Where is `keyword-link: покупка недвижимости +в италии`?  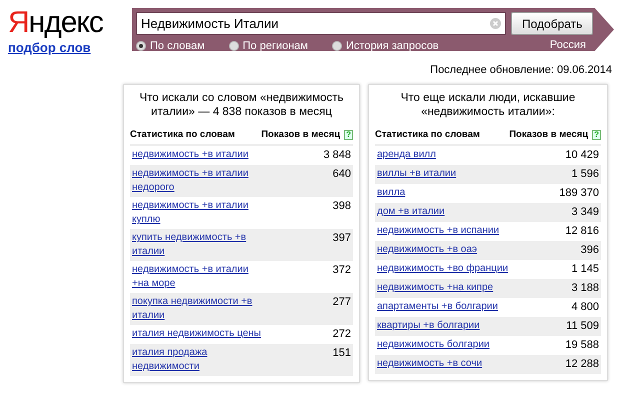 keyword-link: покупка недвижимости +в италии is located at coordinates (199, 309).